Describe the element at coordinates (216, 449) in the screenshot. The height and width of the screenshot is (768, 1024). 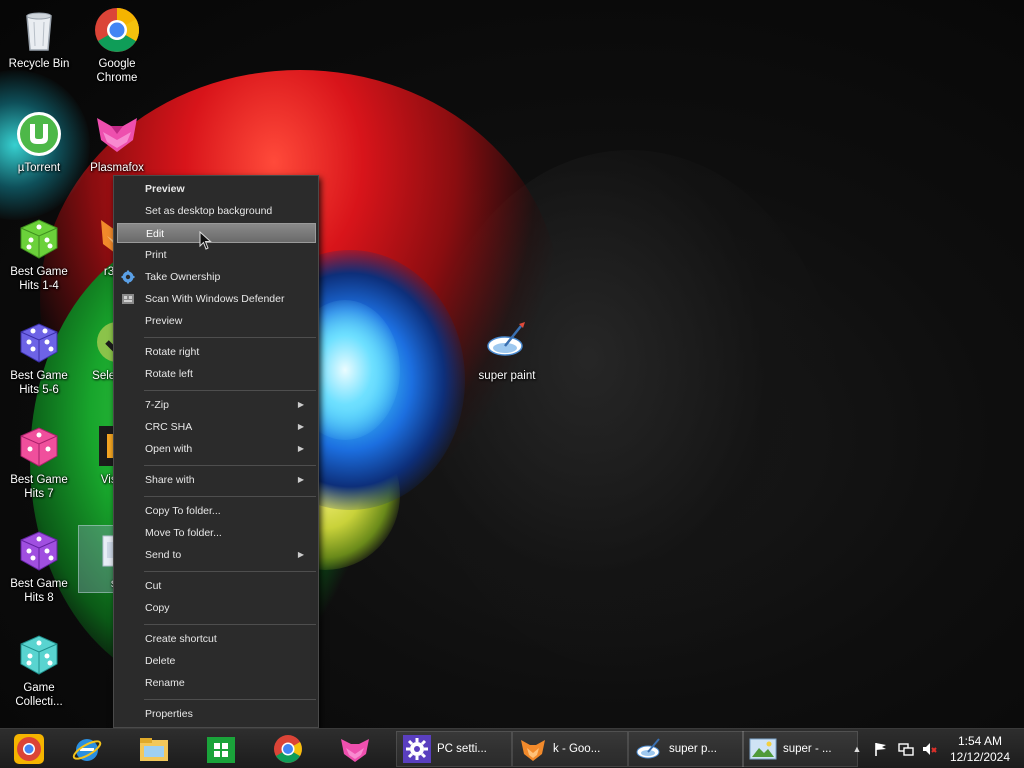
I see `menu-item-open-with: Open with ▶` at that location.